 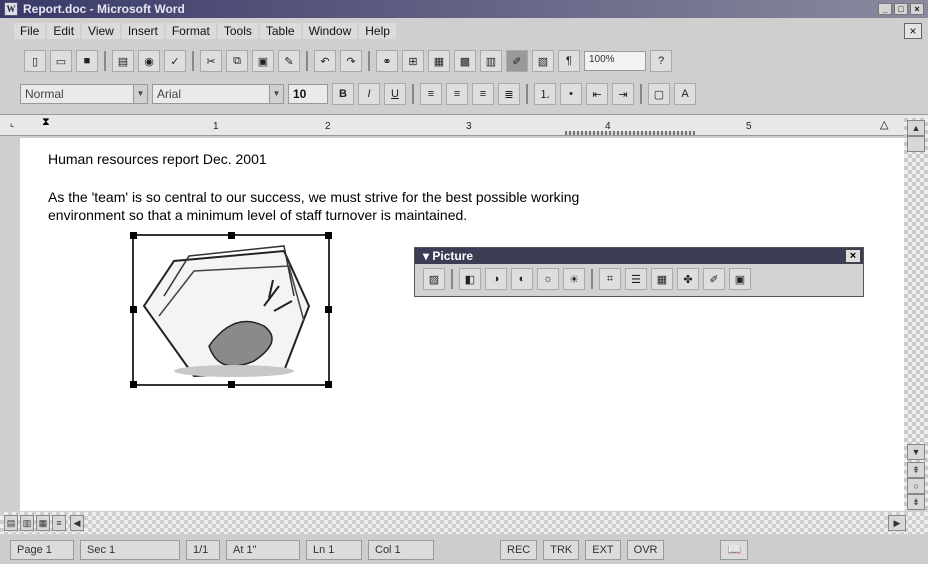 What do you see at coordinates (714, 279) in the screenshot?
I see `set-transparent-color-icon: ✐` at bounding box center [714, 279].